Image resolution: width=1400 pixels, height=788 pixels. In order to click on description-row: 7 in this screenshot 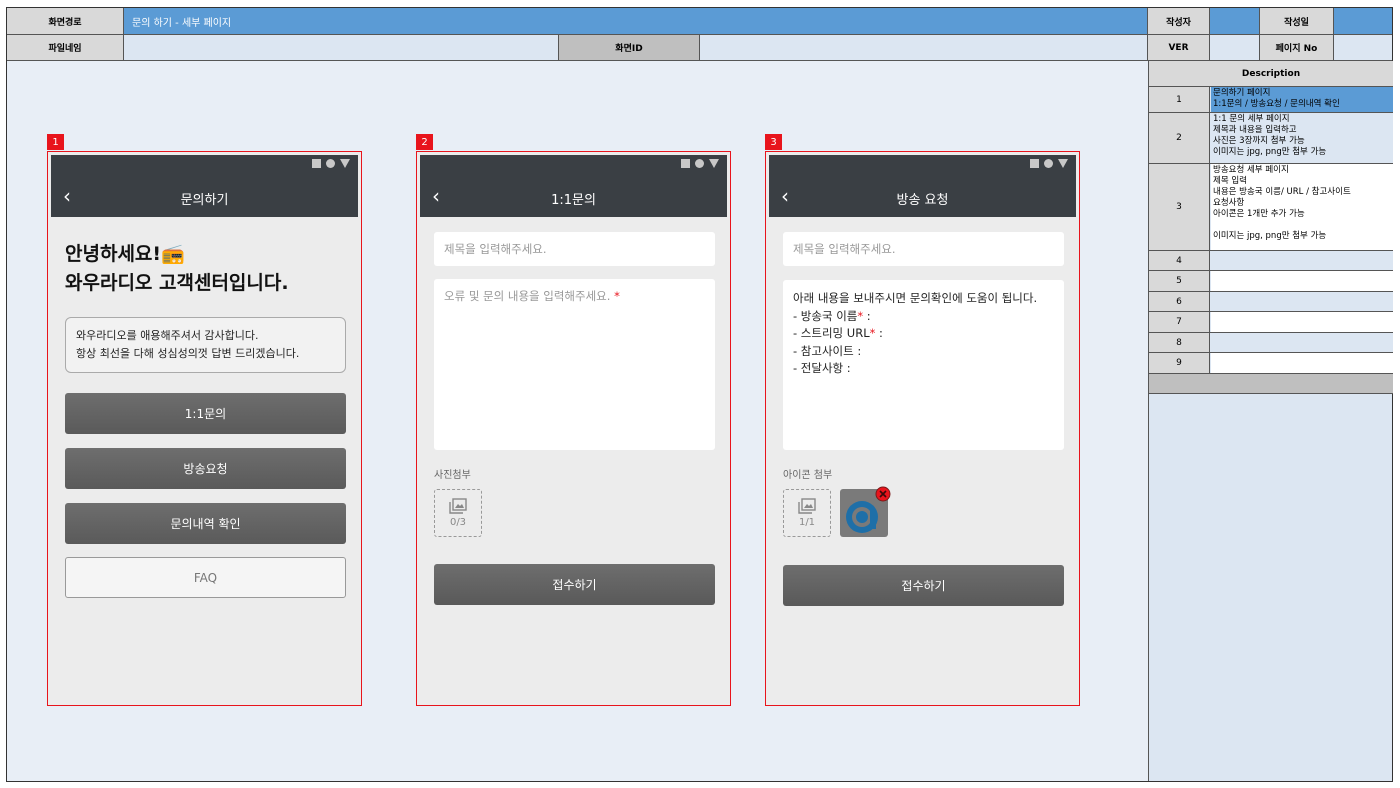, I will do `click(1271, 322)`.